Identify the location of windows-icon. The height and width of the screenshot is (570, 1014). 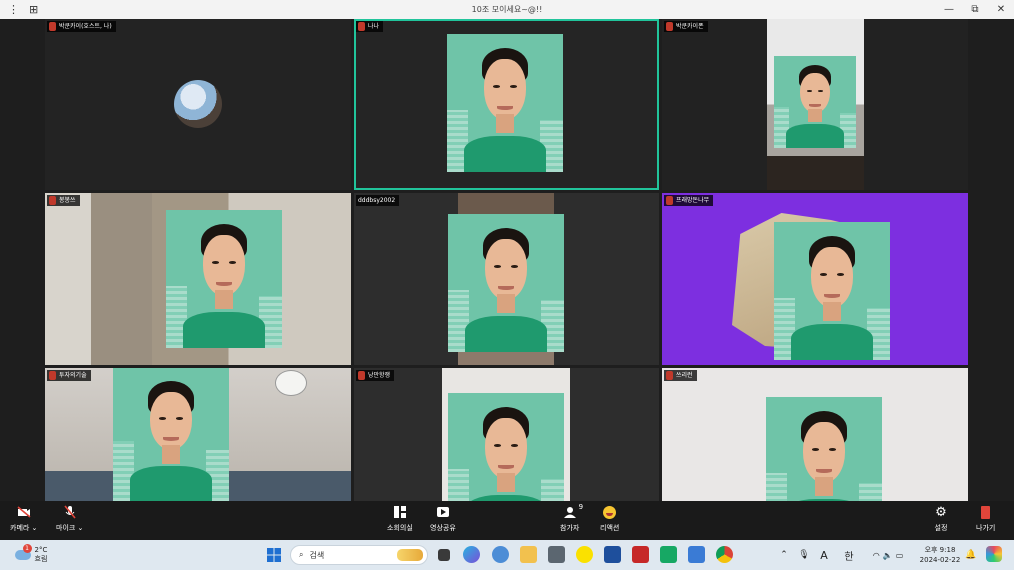
(274, 555).